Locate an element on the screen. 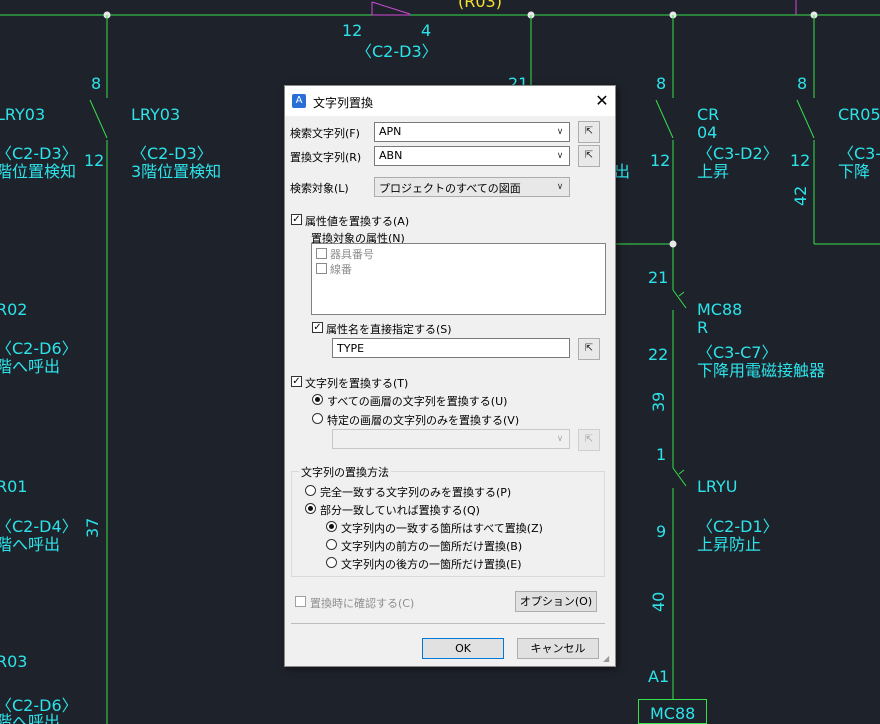 This screenshot has width=880, height=724. cad-label: 37 is located at coordinates (92, 528).